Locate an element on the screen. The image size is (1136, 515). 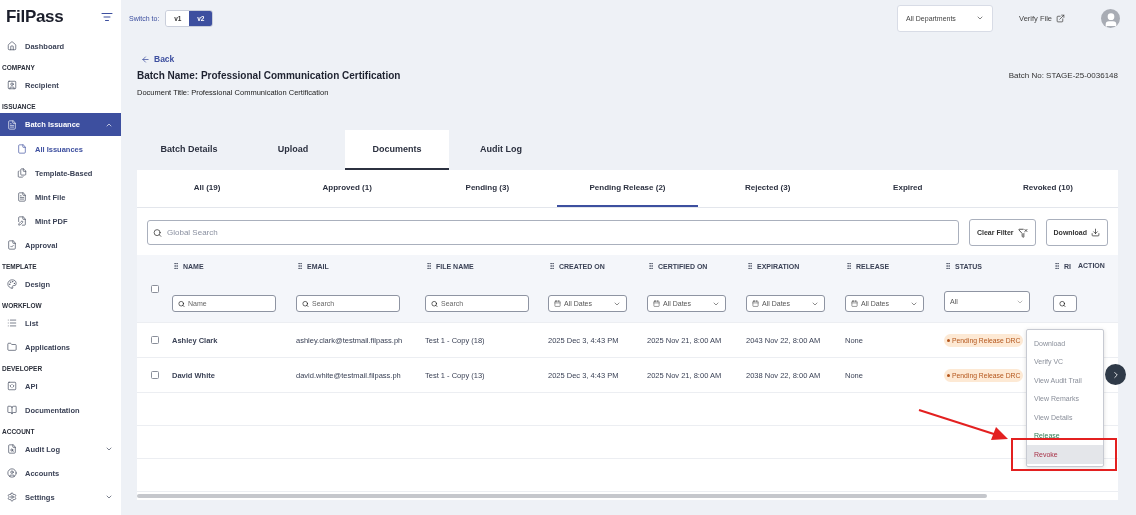
tab: Documents is located at coordinates (397, 150).